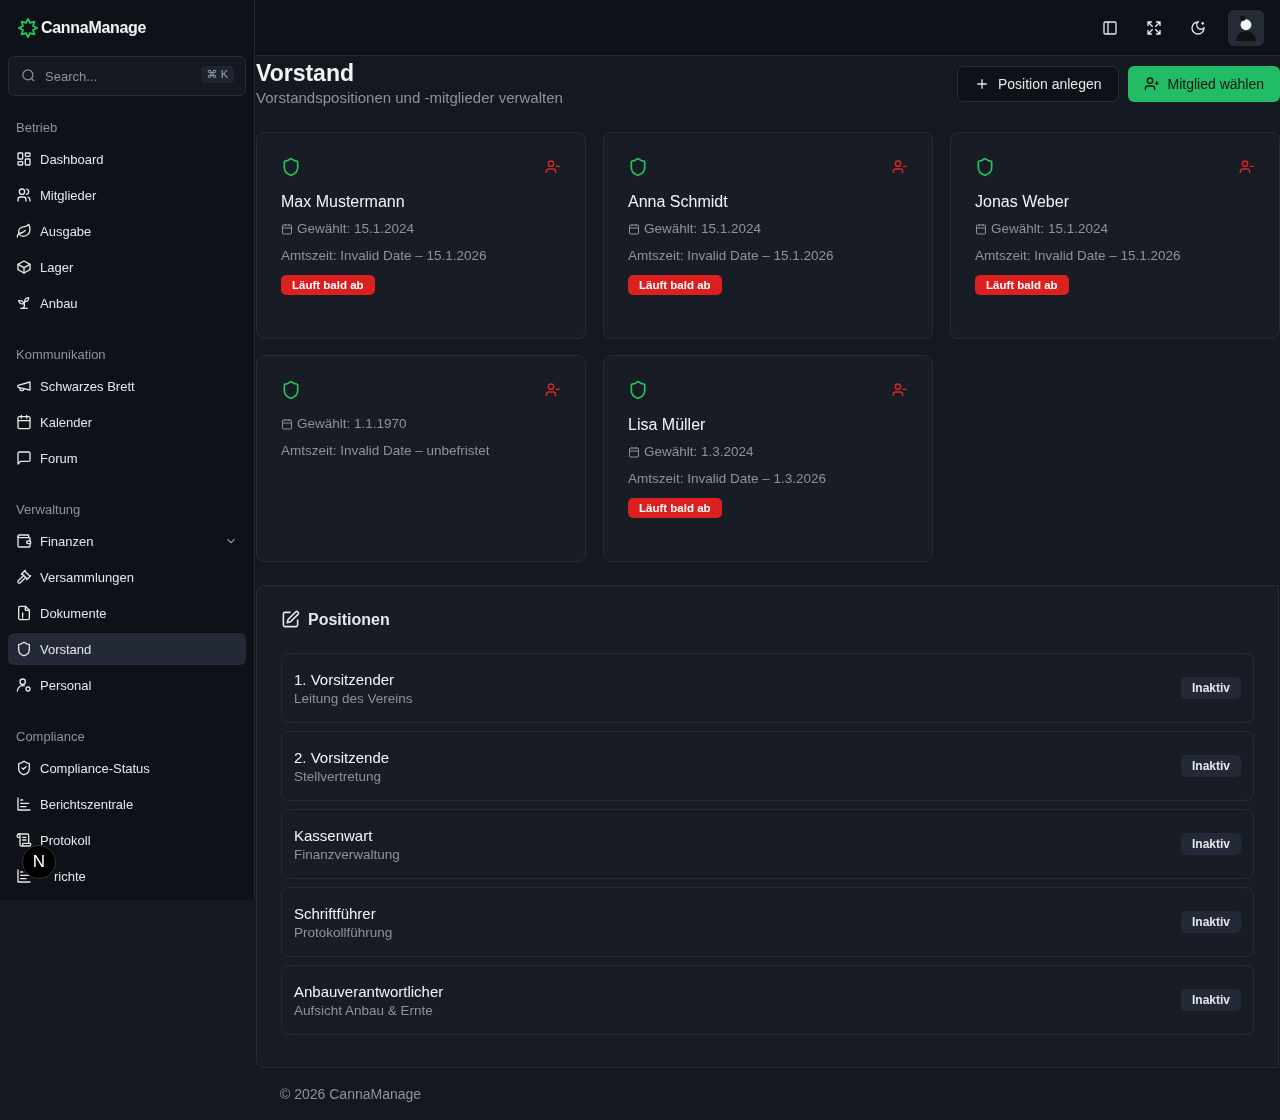  Describe the element at coordinates (767, 688) in the screenshot. I see `position-row: 1. Vorsitzender Leitung des Vereins Inaktiv` at that location.